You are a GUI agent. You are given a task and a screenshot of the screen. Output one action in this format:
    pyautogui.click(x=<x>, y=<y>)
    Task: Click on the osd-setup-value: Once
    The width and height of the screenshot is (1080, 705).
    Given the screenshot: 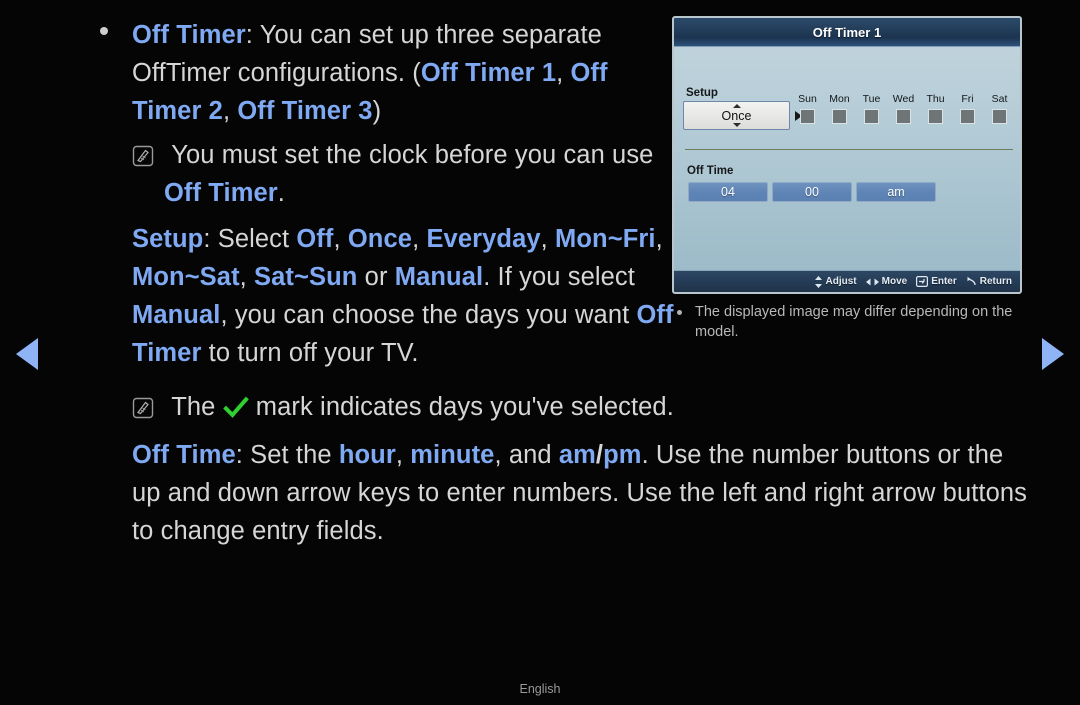 What is the action you would take?
    pyautogui.click(x=736, y=115)
    